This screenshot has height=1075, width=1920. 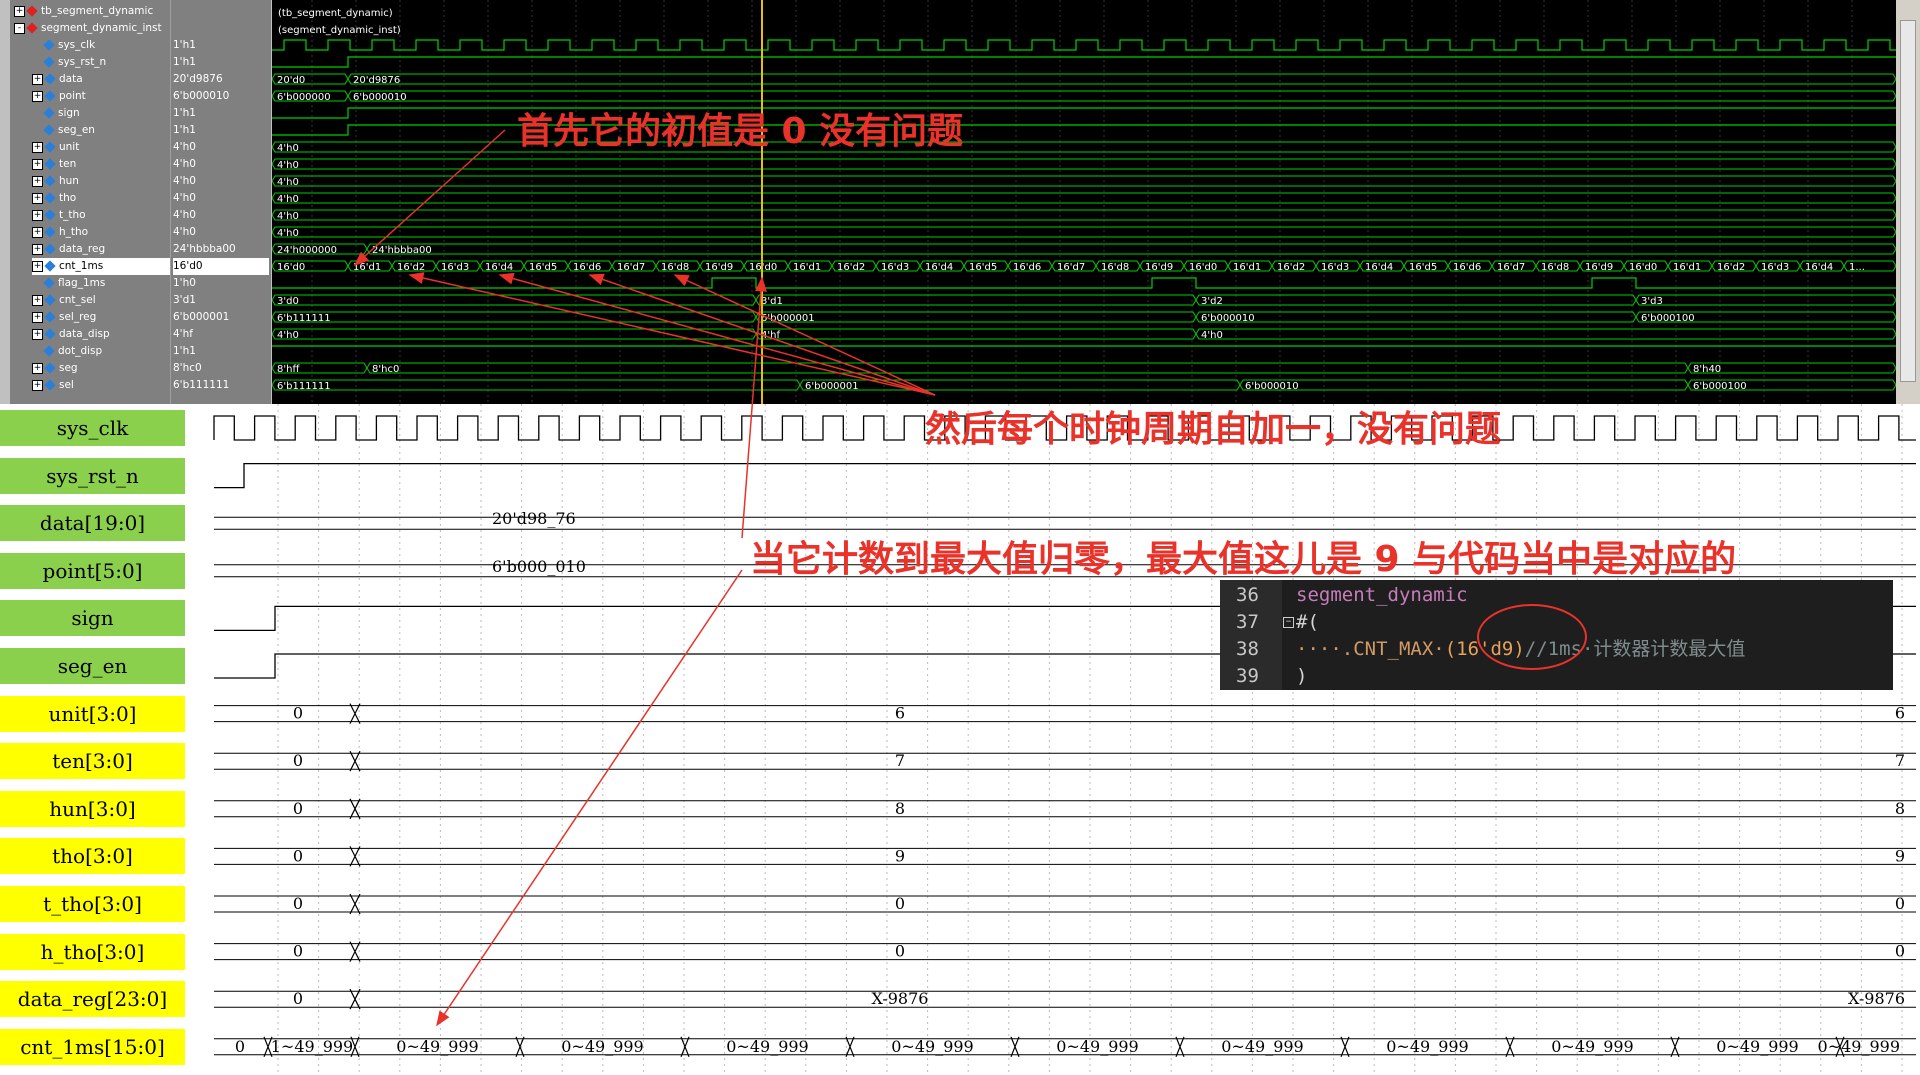 What do you see at coordinates (455, 267) in the screenshot?
I see `bus-value: 16'd3` at bounding box center [455, 267].